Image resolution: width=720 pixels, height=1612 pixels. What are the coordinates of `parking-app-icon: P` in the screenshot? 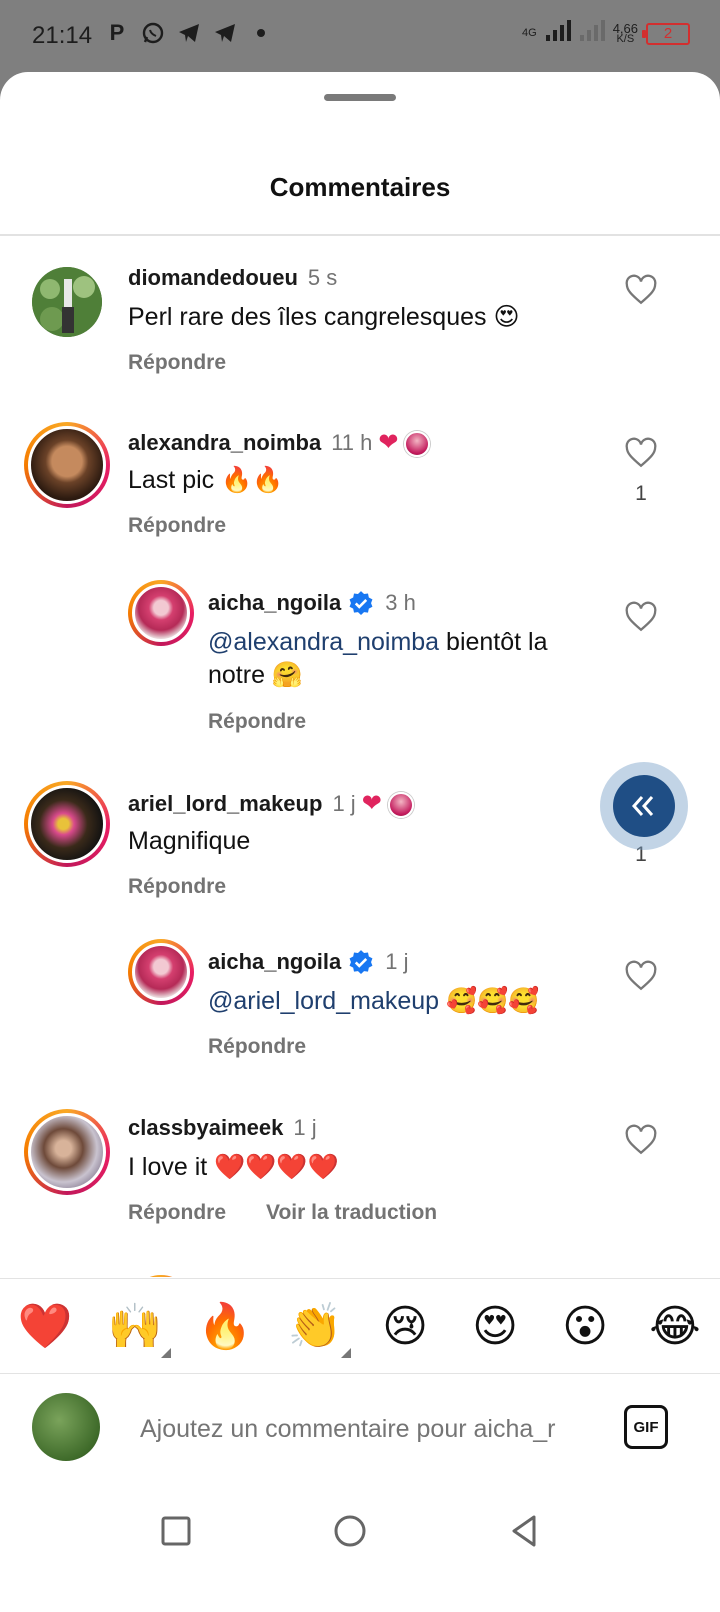 It's located at (117, 32).